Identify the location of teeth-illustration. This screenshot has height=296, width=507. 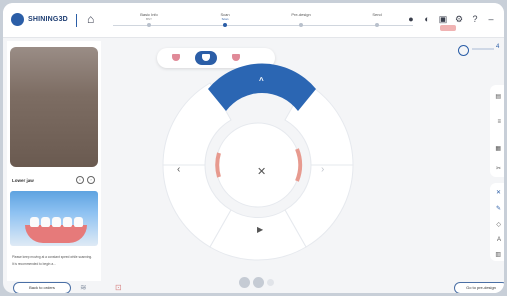
(54, 218).